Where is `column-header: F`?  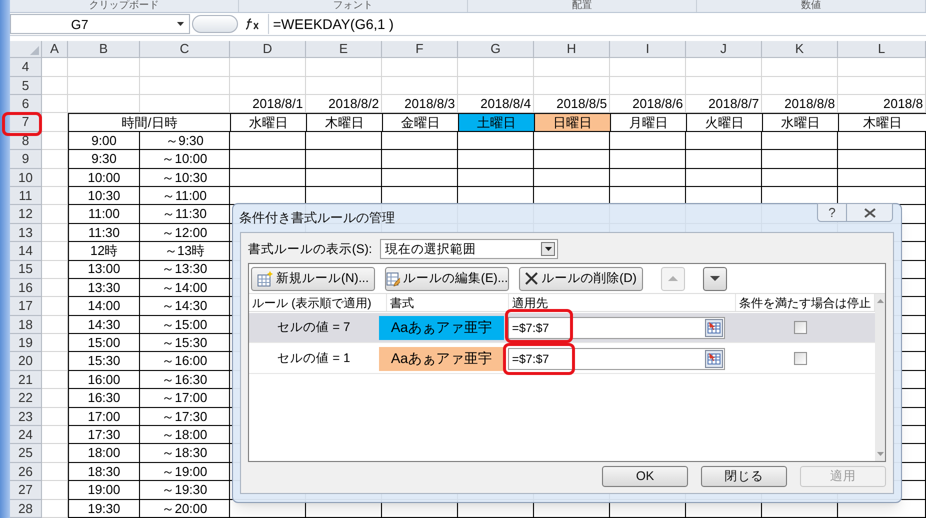 column-header: F is located at coordinates (420, 49).